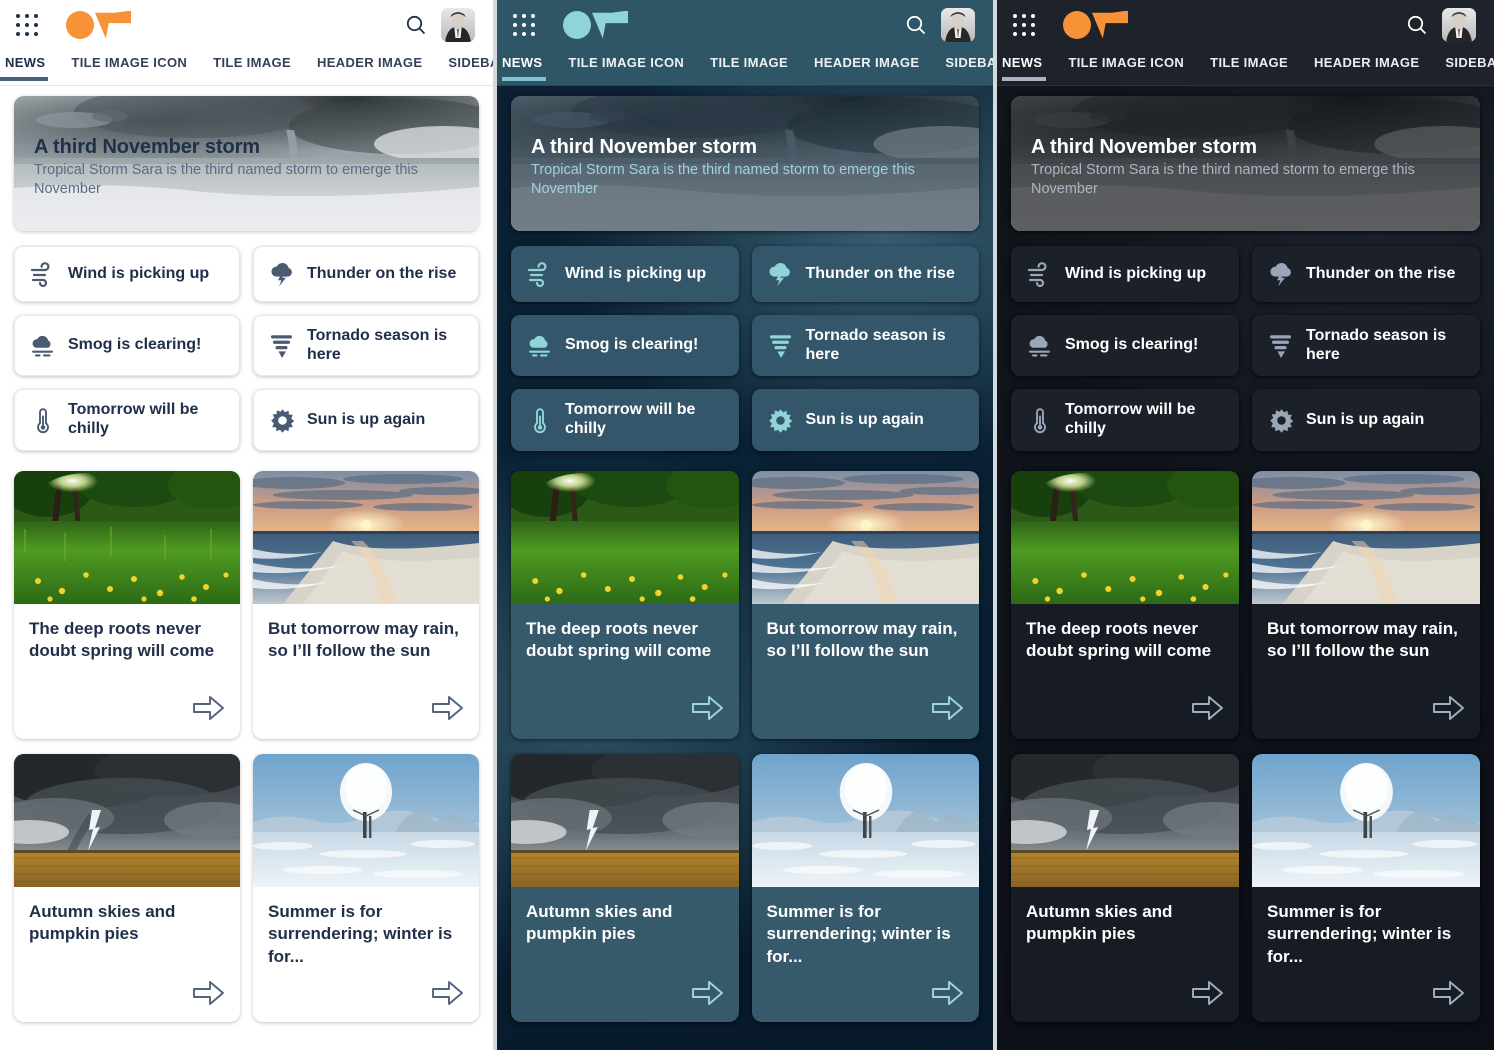 The image size is (1494, 1050). I want to click on chip-label: Tomorrow will be chilly, so click(630, 419).